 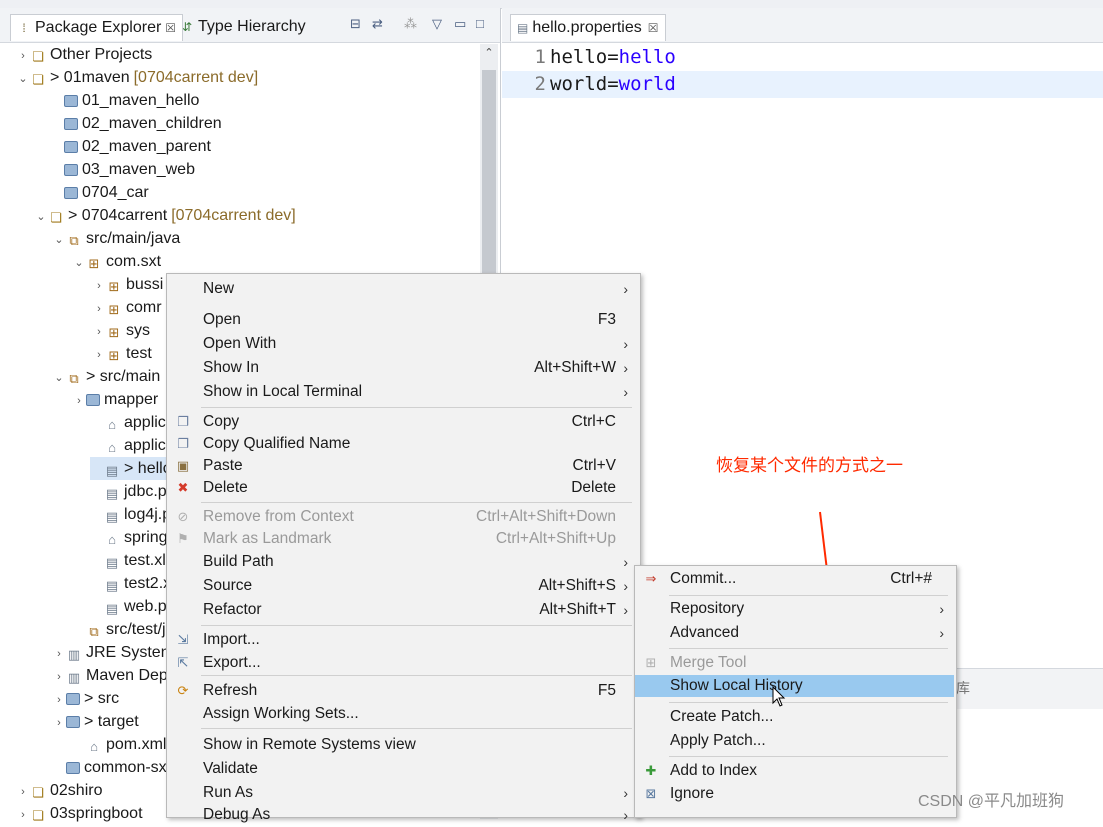 I want to click on menu-item-label: Merge Tool, so click(x=708, y=662).